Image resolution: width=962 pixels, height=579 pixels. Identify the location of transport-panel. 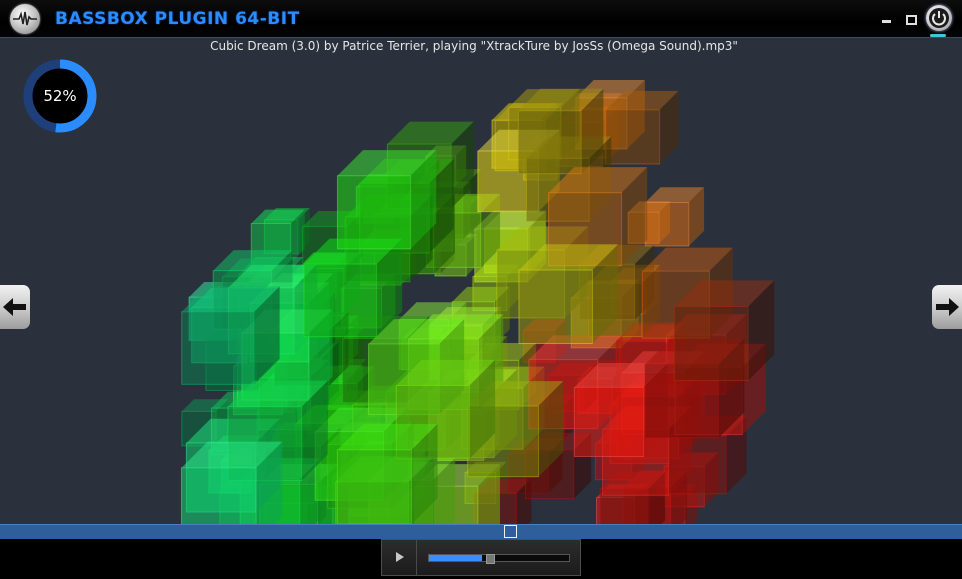
(481, 557).